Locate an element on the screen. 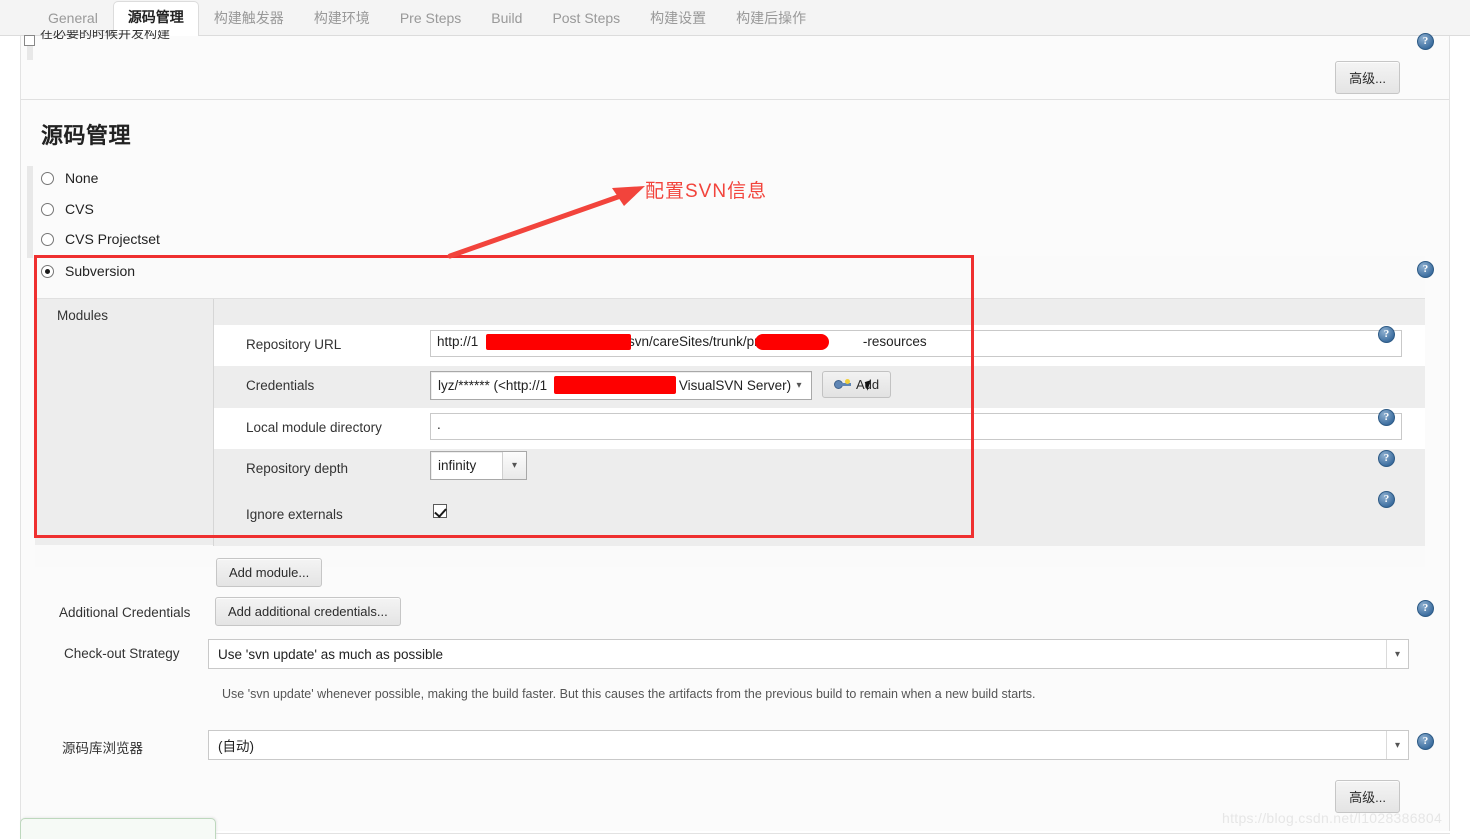 This screenshot has height=839, width=1470. redaction-bar-credentials-host is located at coordinates (615, 385).